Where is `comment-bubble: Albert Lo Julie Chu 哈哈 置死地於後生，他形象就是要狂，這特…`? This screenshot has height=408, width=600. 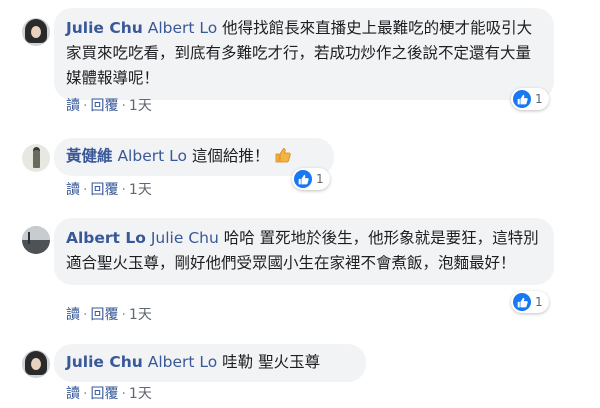 comment-bubble: Albert Lo Julie Chu 哈哈 置死地於後生，他形象就是要狂，這特… is located at coordinates (304, 251).